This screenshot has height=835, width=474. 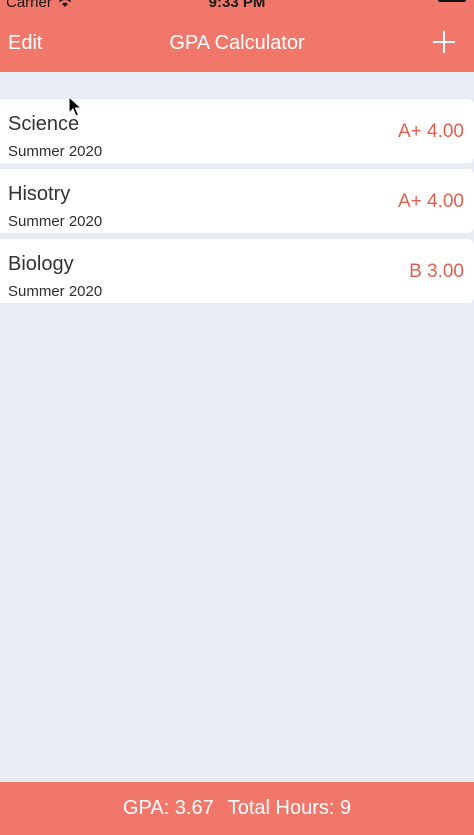 What do you see at coordinates (41, 264) in the screenshot?
I see `course-name: Biology` at bounding box center [41, 264].